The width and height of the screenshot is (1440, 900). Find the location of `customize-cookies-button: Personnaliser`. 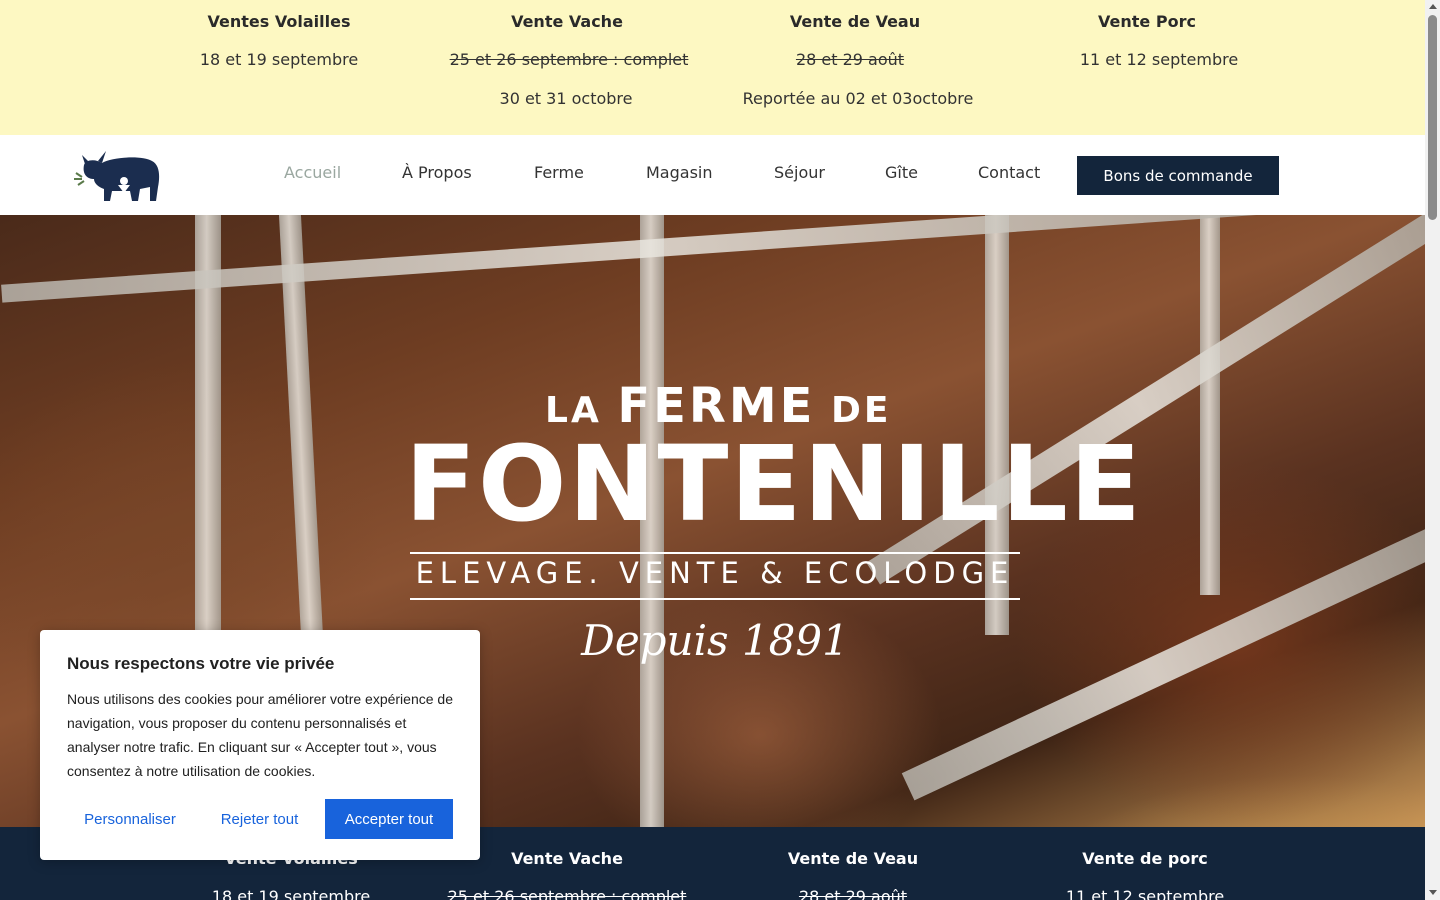

customize-cookies-button: Personnaliser is located at coordinates (130, 819).